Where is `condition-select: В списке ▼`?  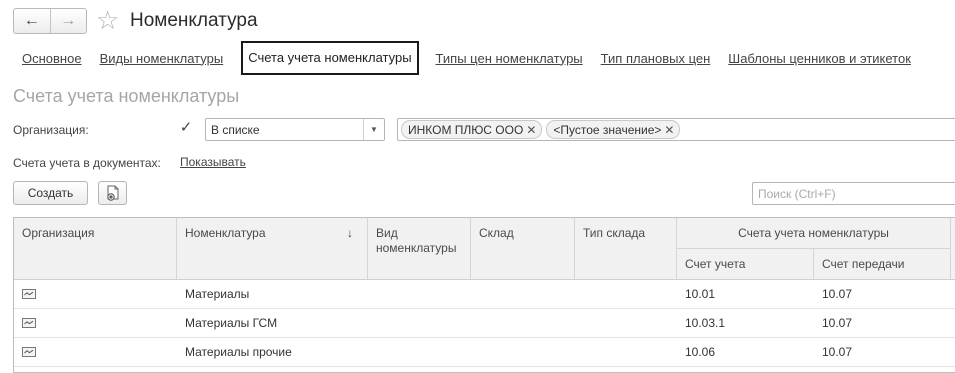 condition-select: В списке ▼ is located at coordinates (295, 129).